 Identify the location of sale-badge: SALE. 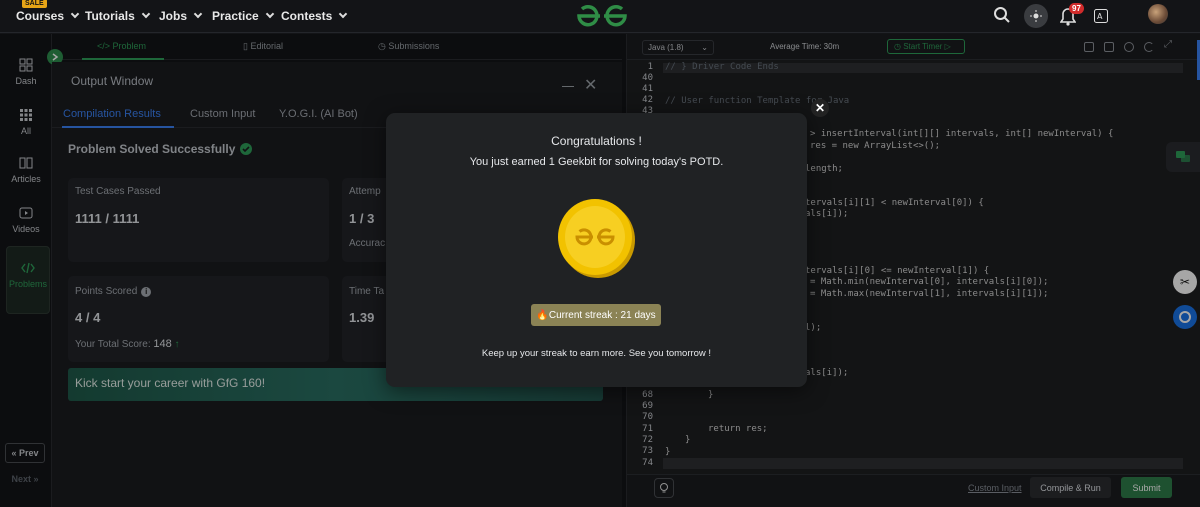
(34, 4).